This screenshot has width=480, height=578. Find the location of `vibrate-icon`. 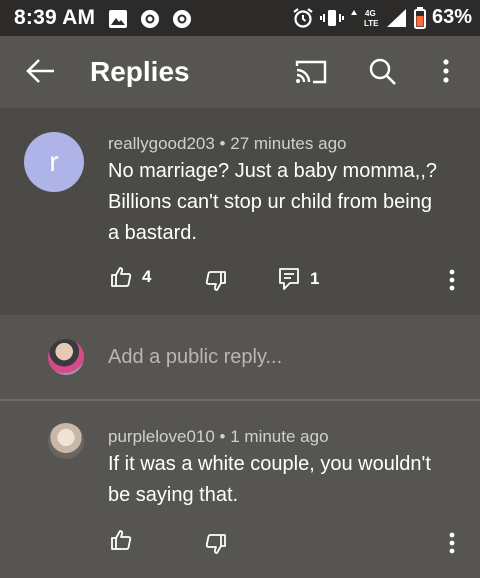

vibrate-icon is located at coordinates (331, 17).